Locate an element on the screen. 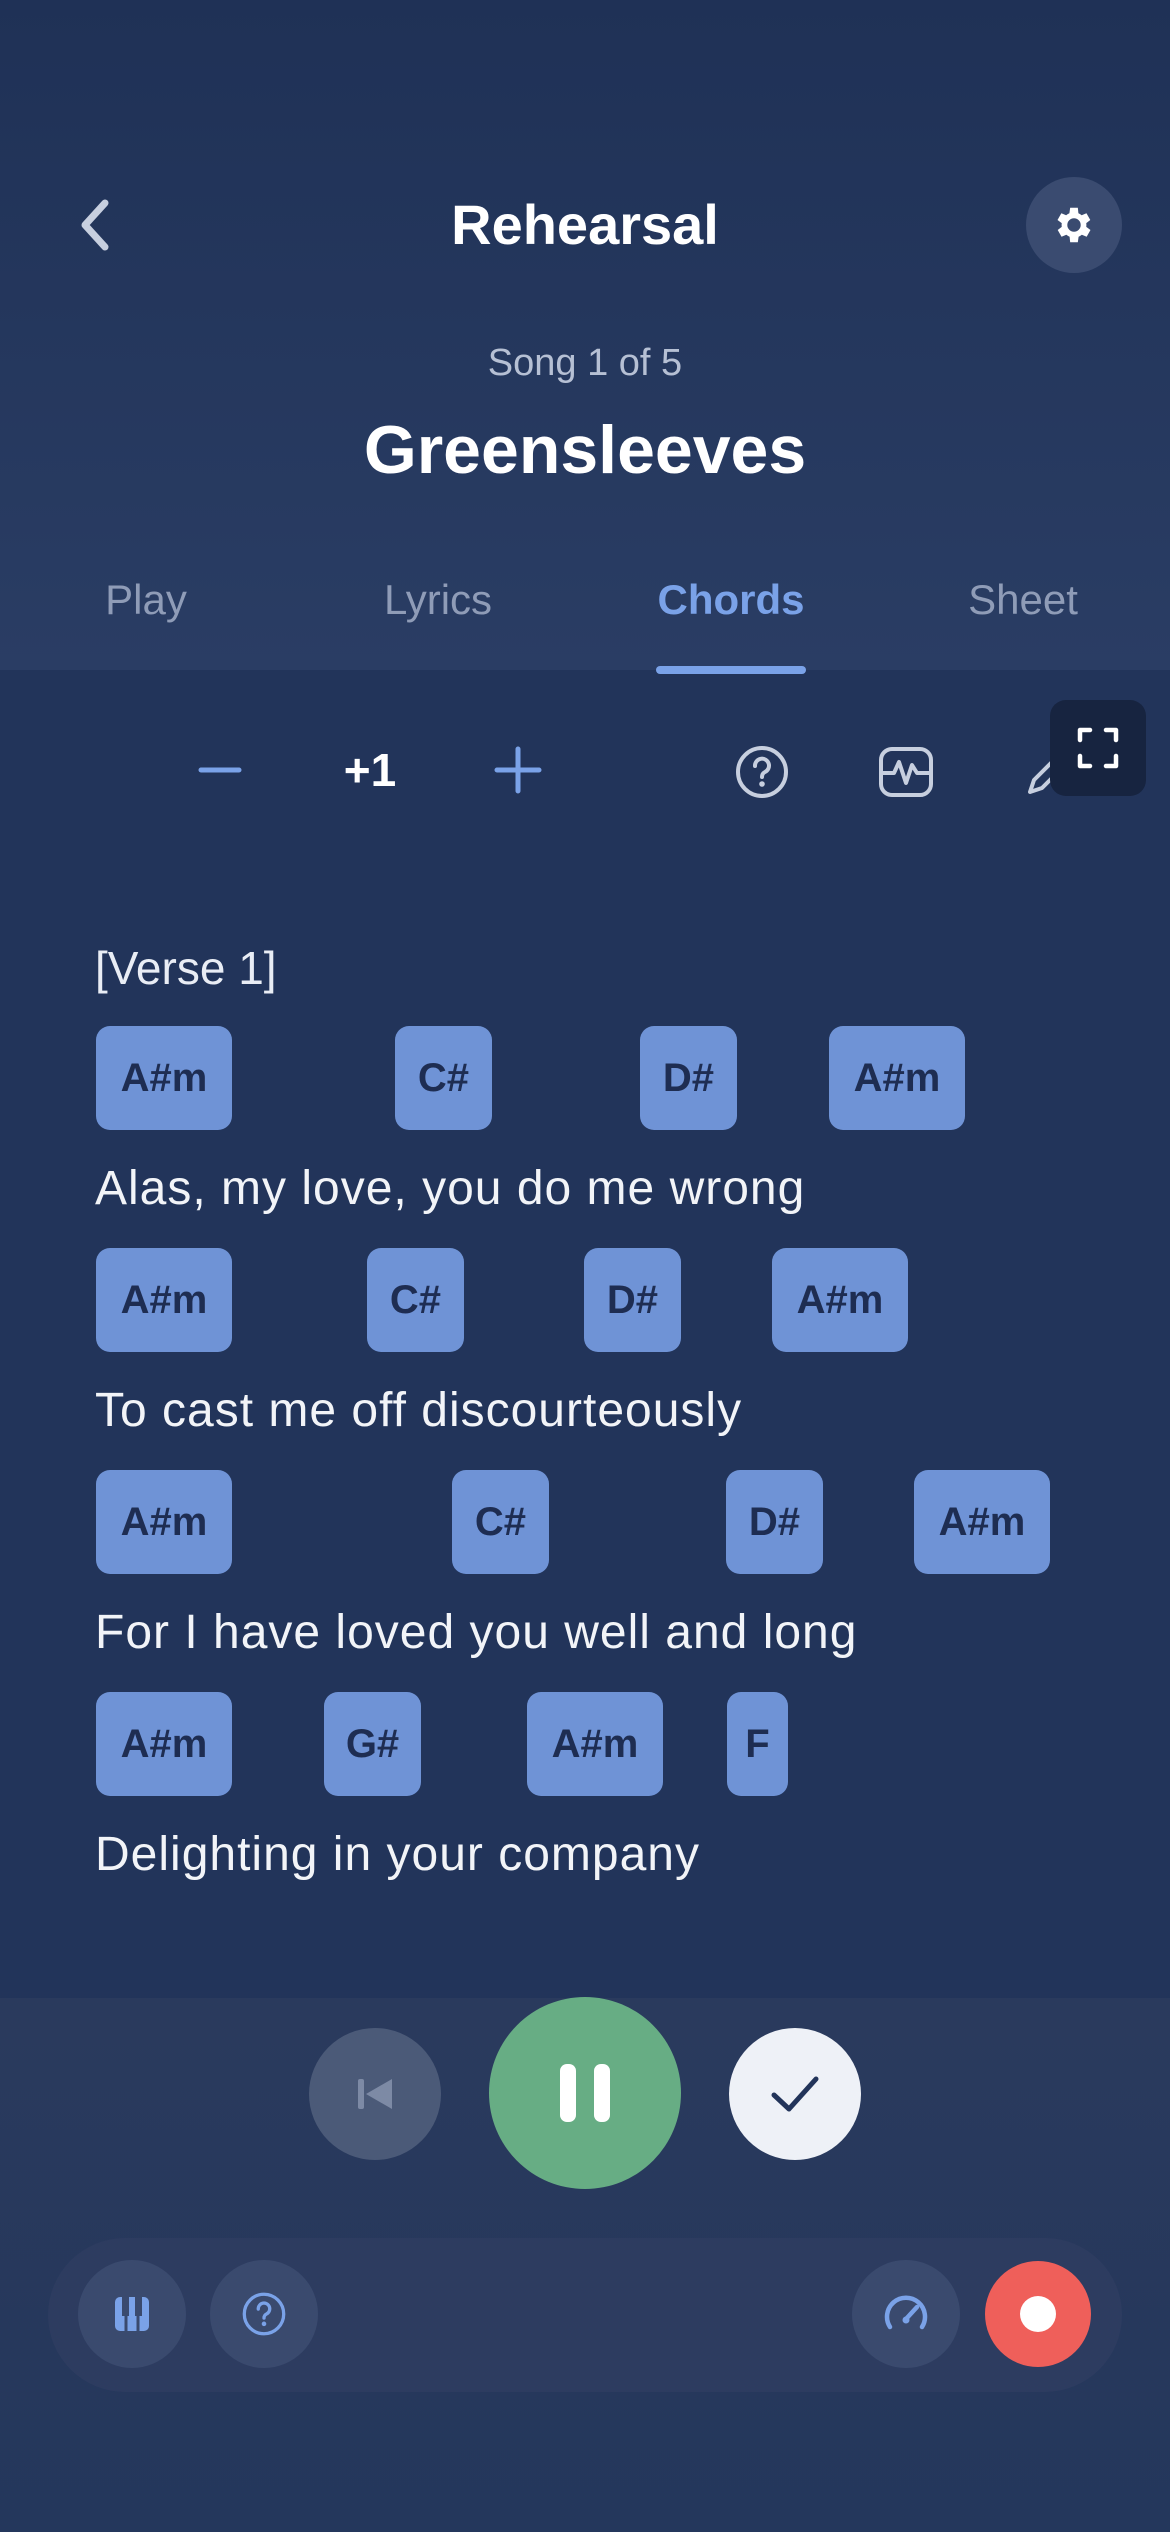 The image size is (1170, 2532). minus-icon is located at coordinates (220, 770).